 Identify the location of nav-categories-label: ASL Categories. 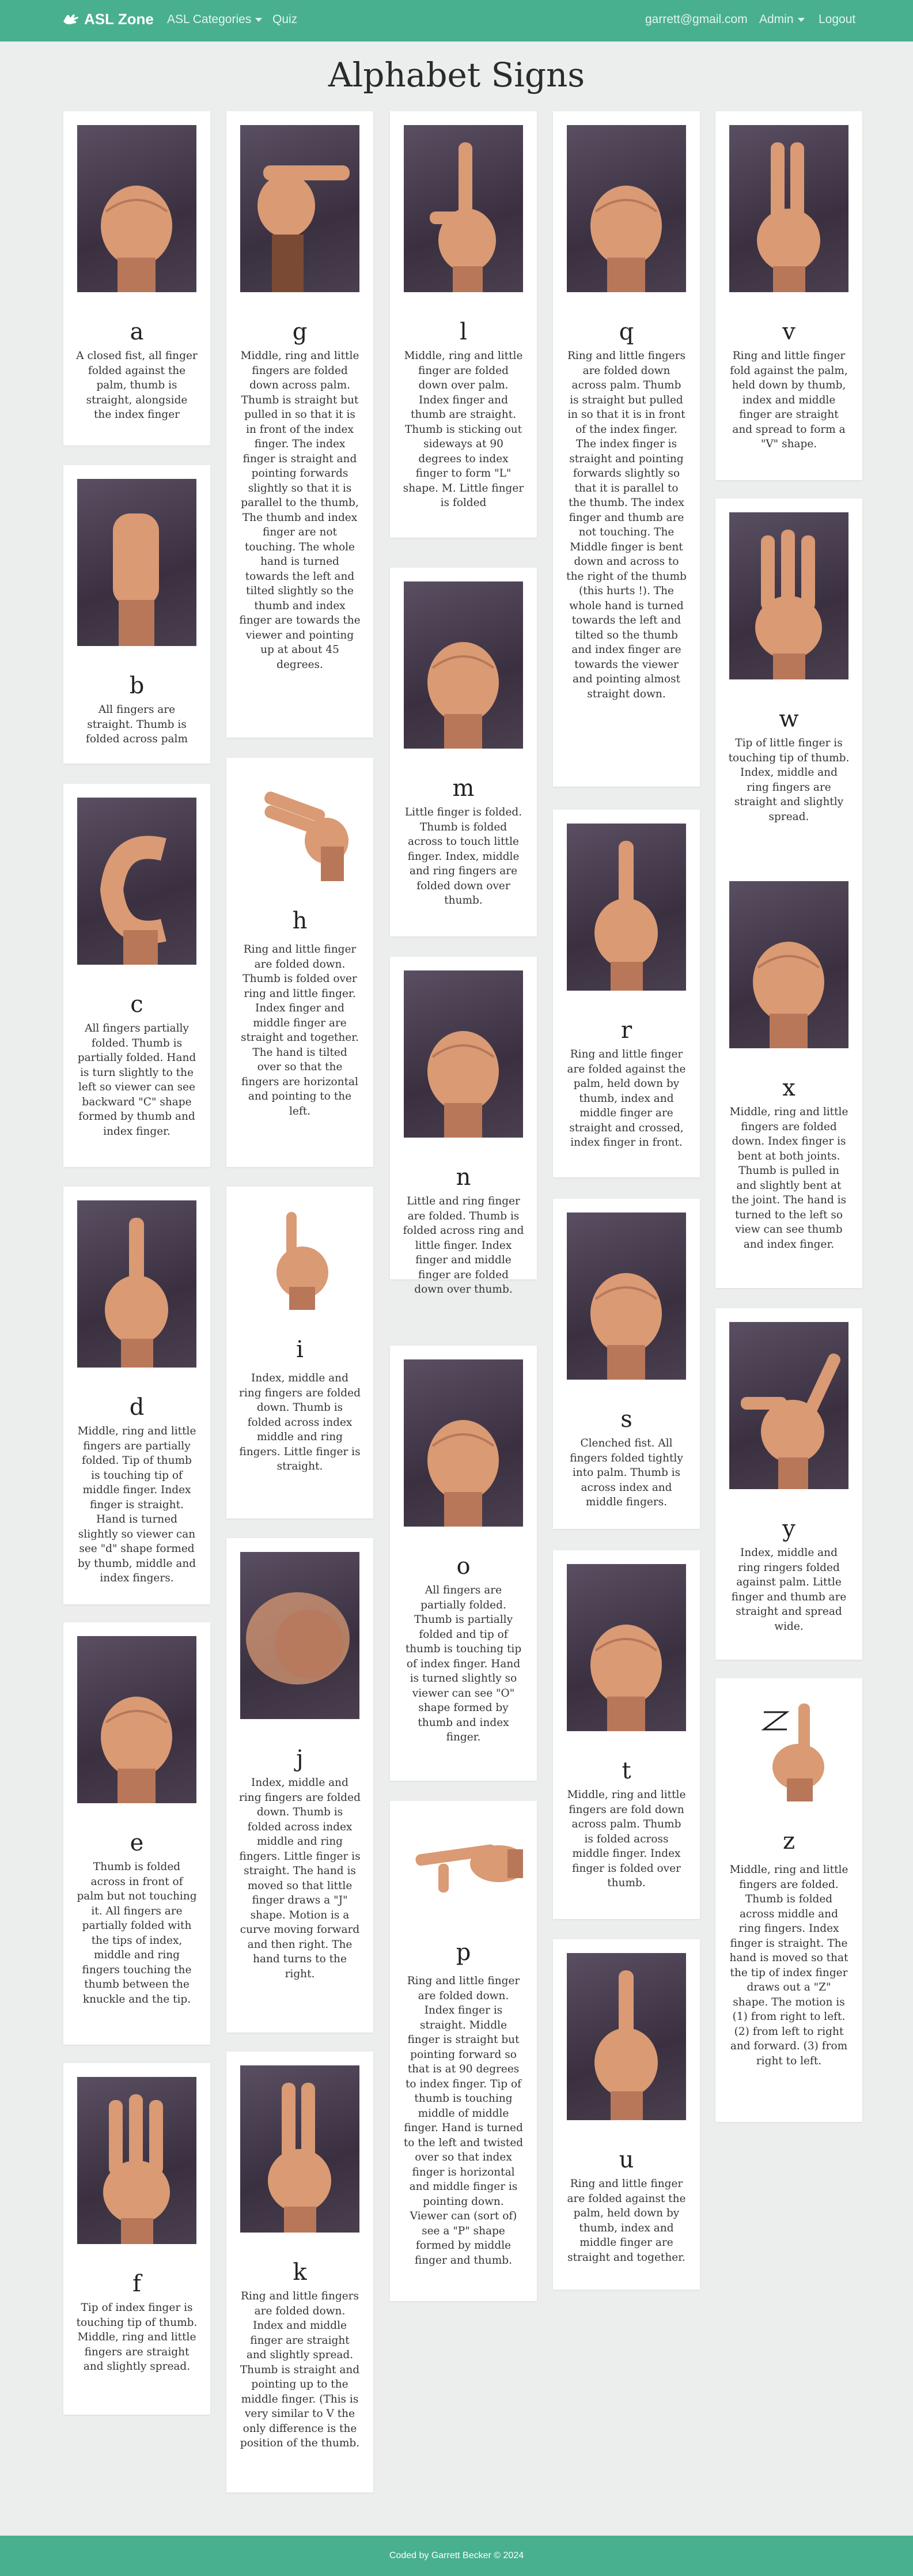
(209, 19).